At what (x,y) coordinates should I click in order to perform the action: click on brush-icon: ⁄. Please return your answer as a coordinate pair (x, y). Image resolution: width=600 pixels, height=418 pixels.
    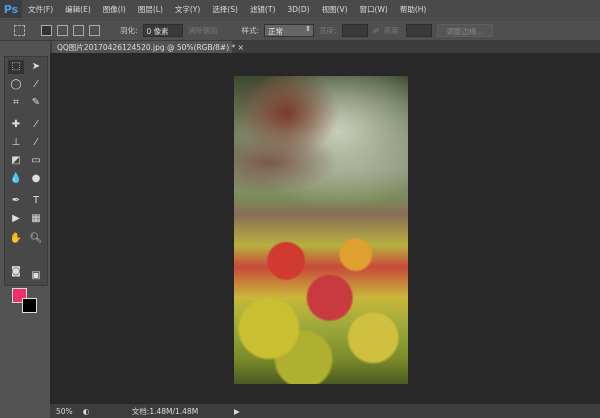
    Looking at the image, I should click on (36, 125).